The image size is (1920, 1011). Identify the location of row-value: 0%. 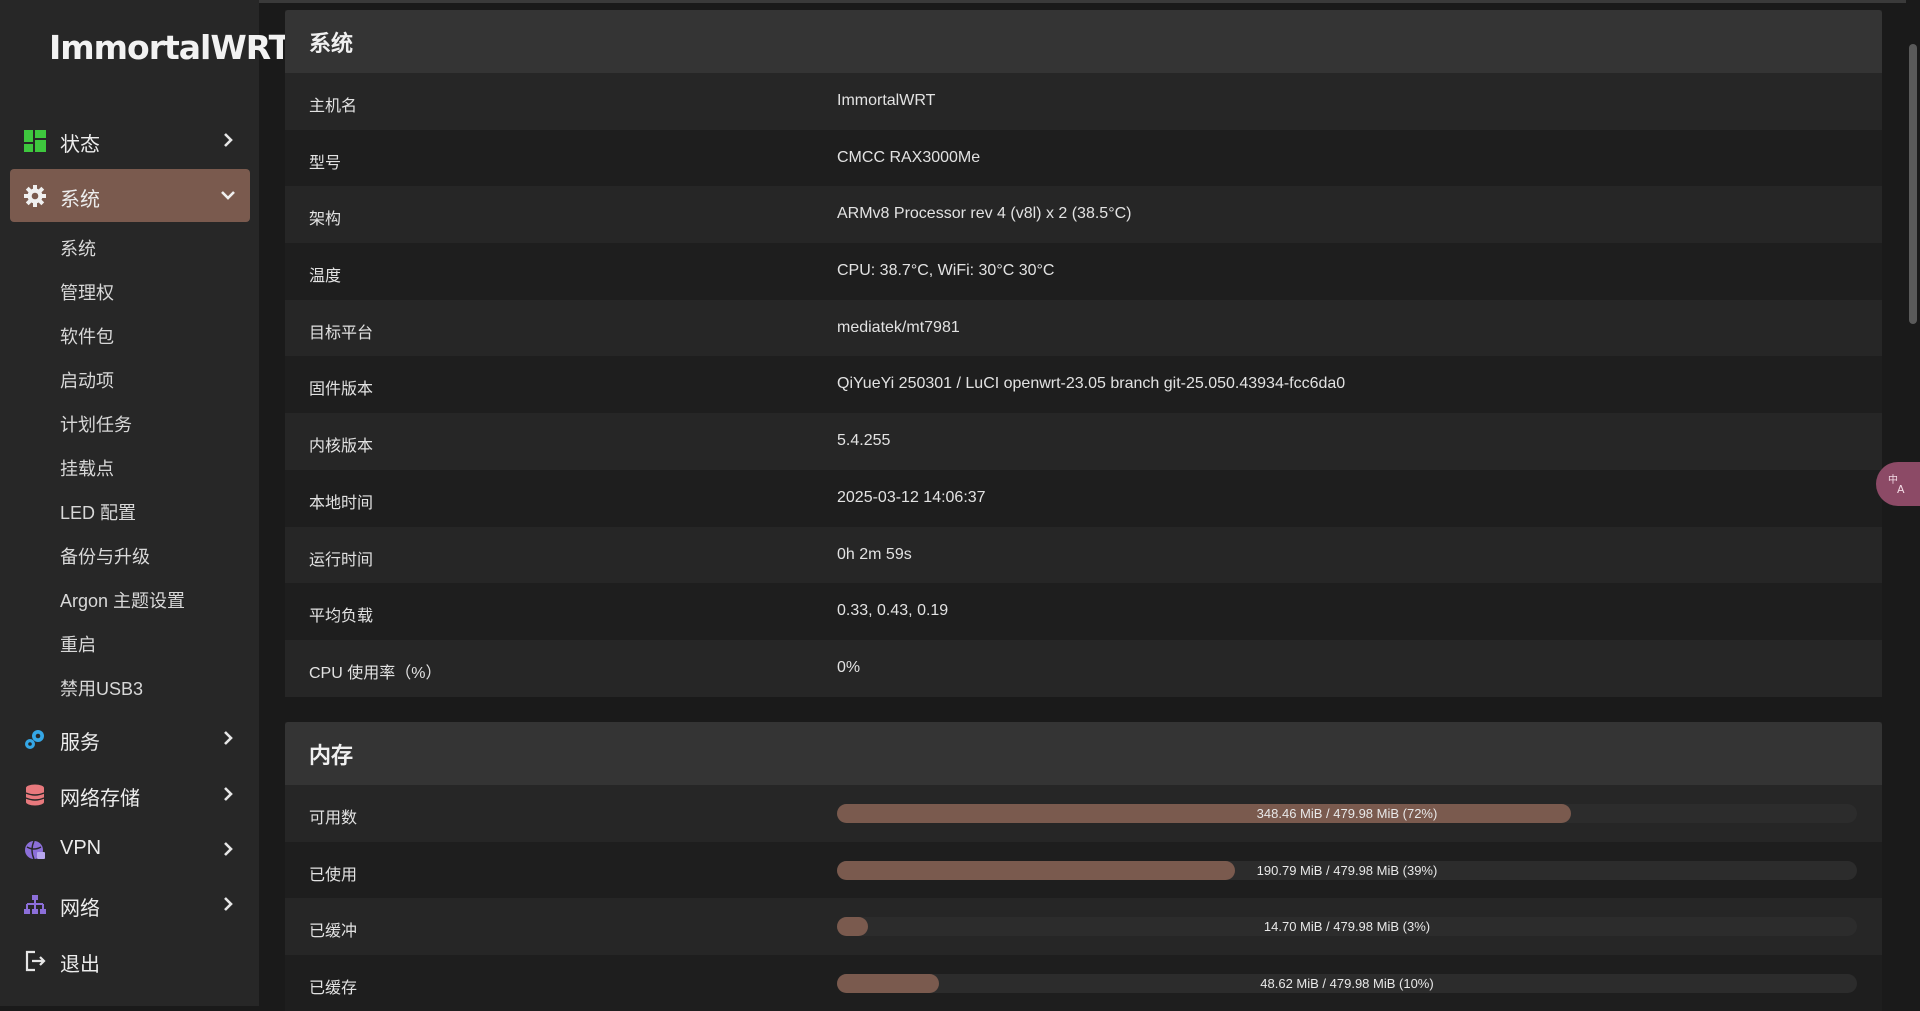
(848, 668).